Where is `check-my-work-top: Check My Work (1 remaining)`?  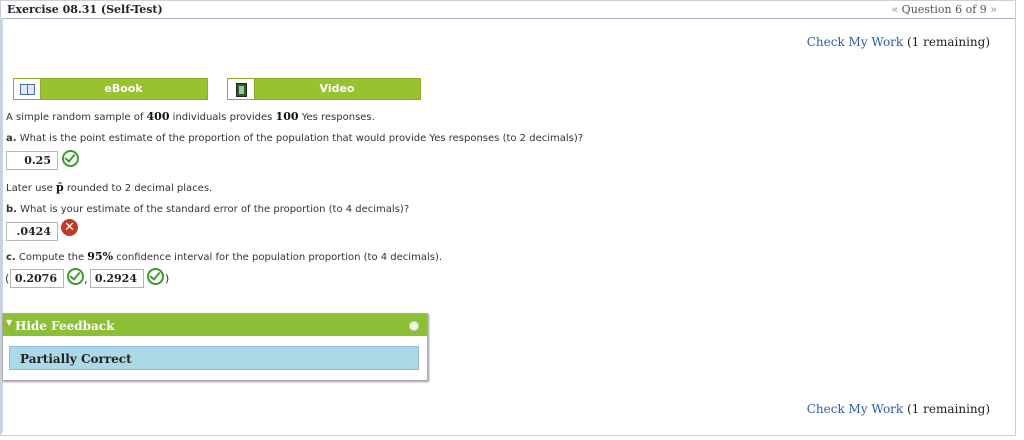 check-my-work-top: Check My Work (1 remaining) is located at coordinates (898, 42).